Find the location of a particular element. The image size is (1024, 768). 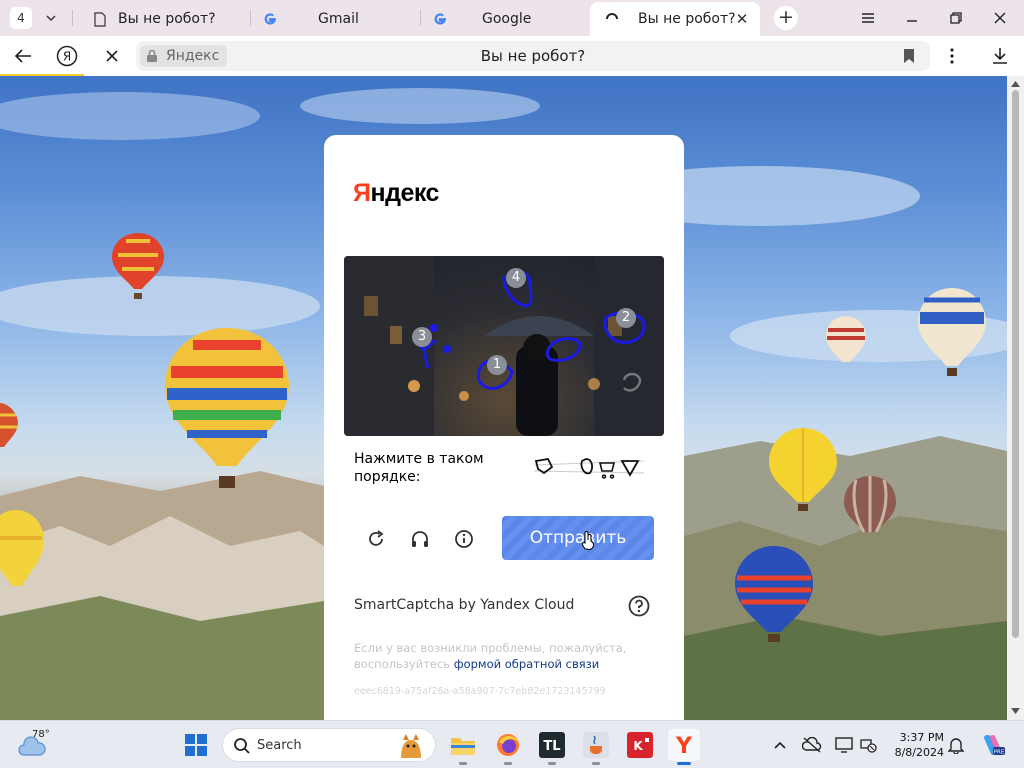

notification-bell-icon is located at coordinates (956, 745).